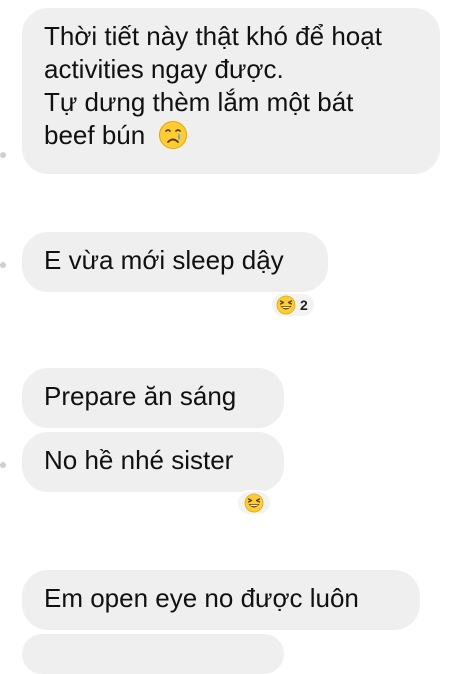 The image size is (473, 674). Describe the element at coordinates (213, 36) in the screenshot. I see `message-line: Thời tiết này thật khó để hoạt` at that location.